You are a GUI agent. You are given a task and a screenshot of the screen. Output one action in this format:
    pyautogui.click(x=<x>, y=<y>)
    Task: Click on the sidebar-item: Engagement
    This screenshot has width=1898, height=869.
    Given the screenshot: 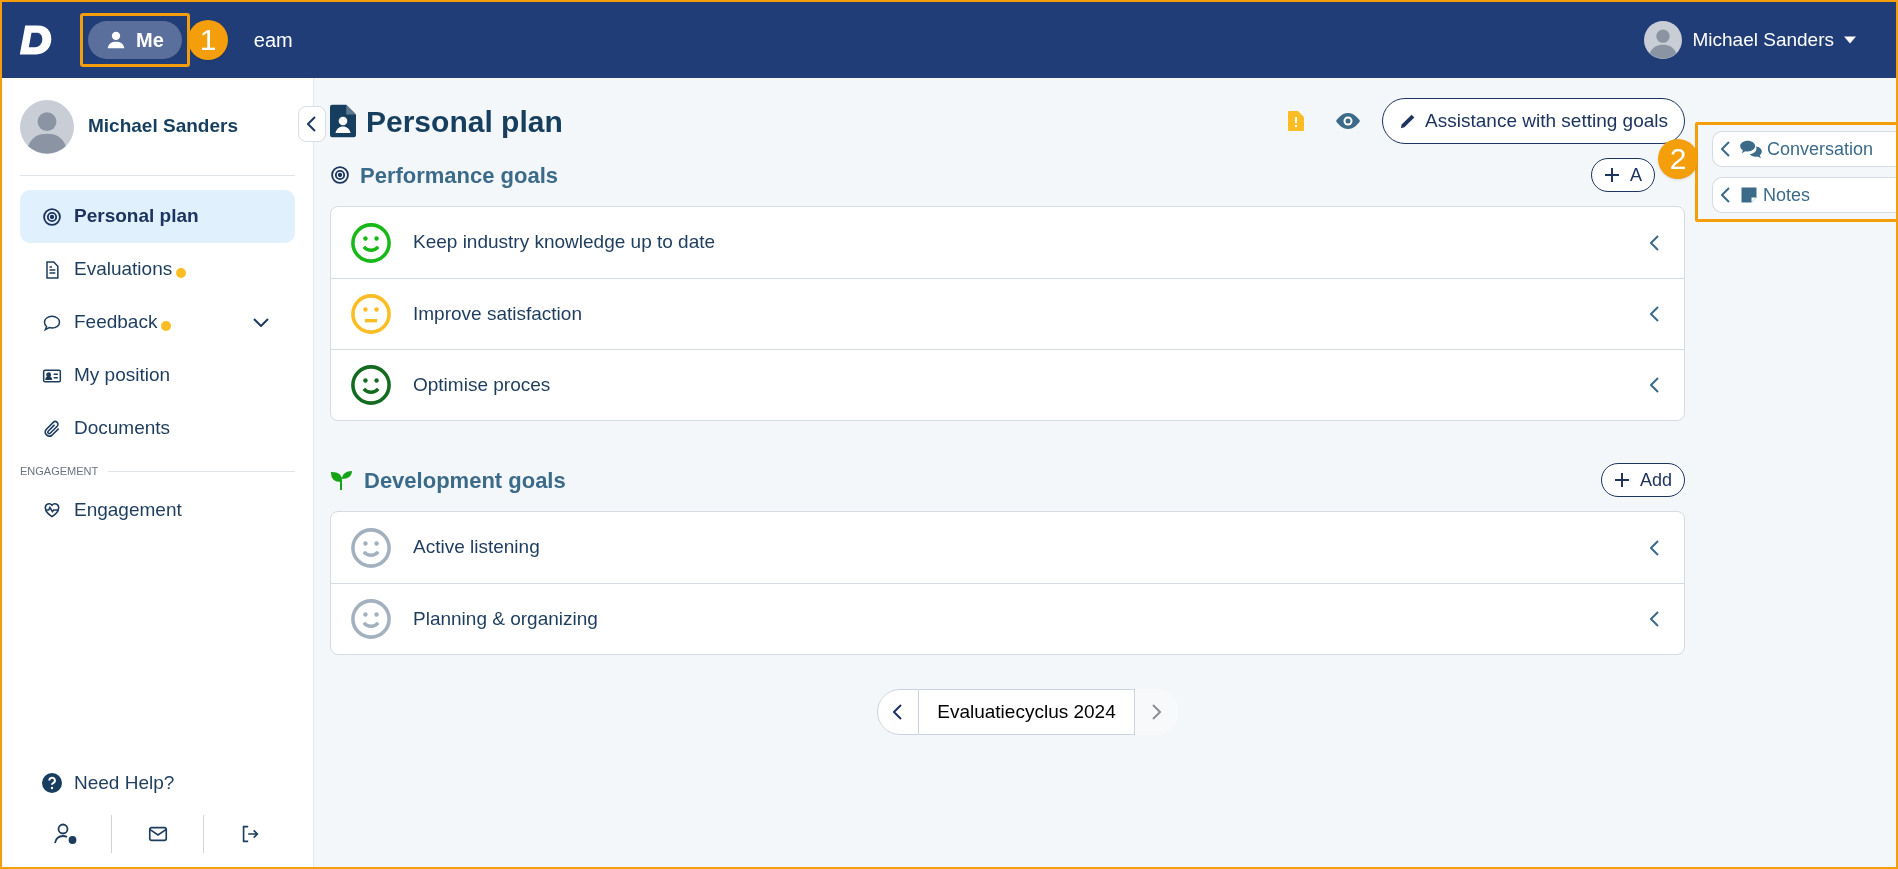 What is the action you would take?
    pyautogui.click(x=157, y=510)
    